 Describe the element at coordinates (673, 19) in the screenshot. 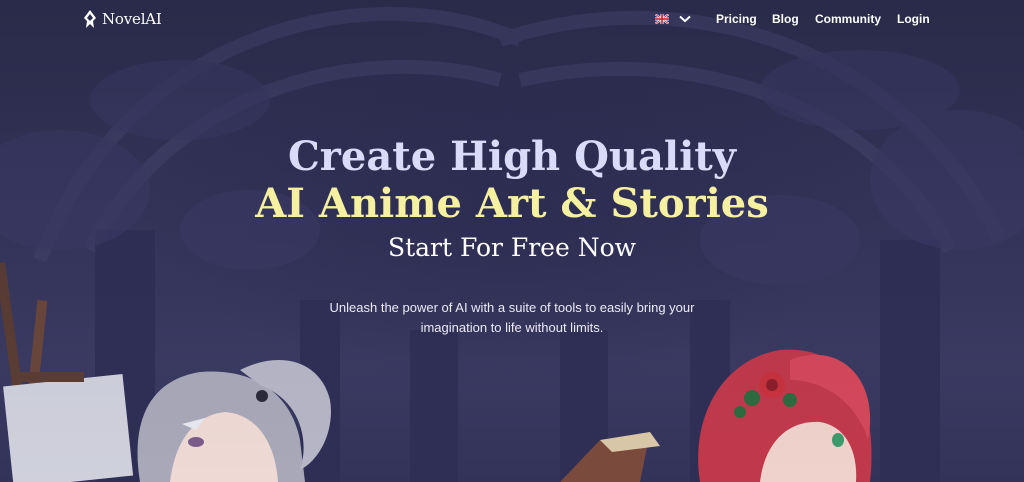

I see `language-selector` at that location.